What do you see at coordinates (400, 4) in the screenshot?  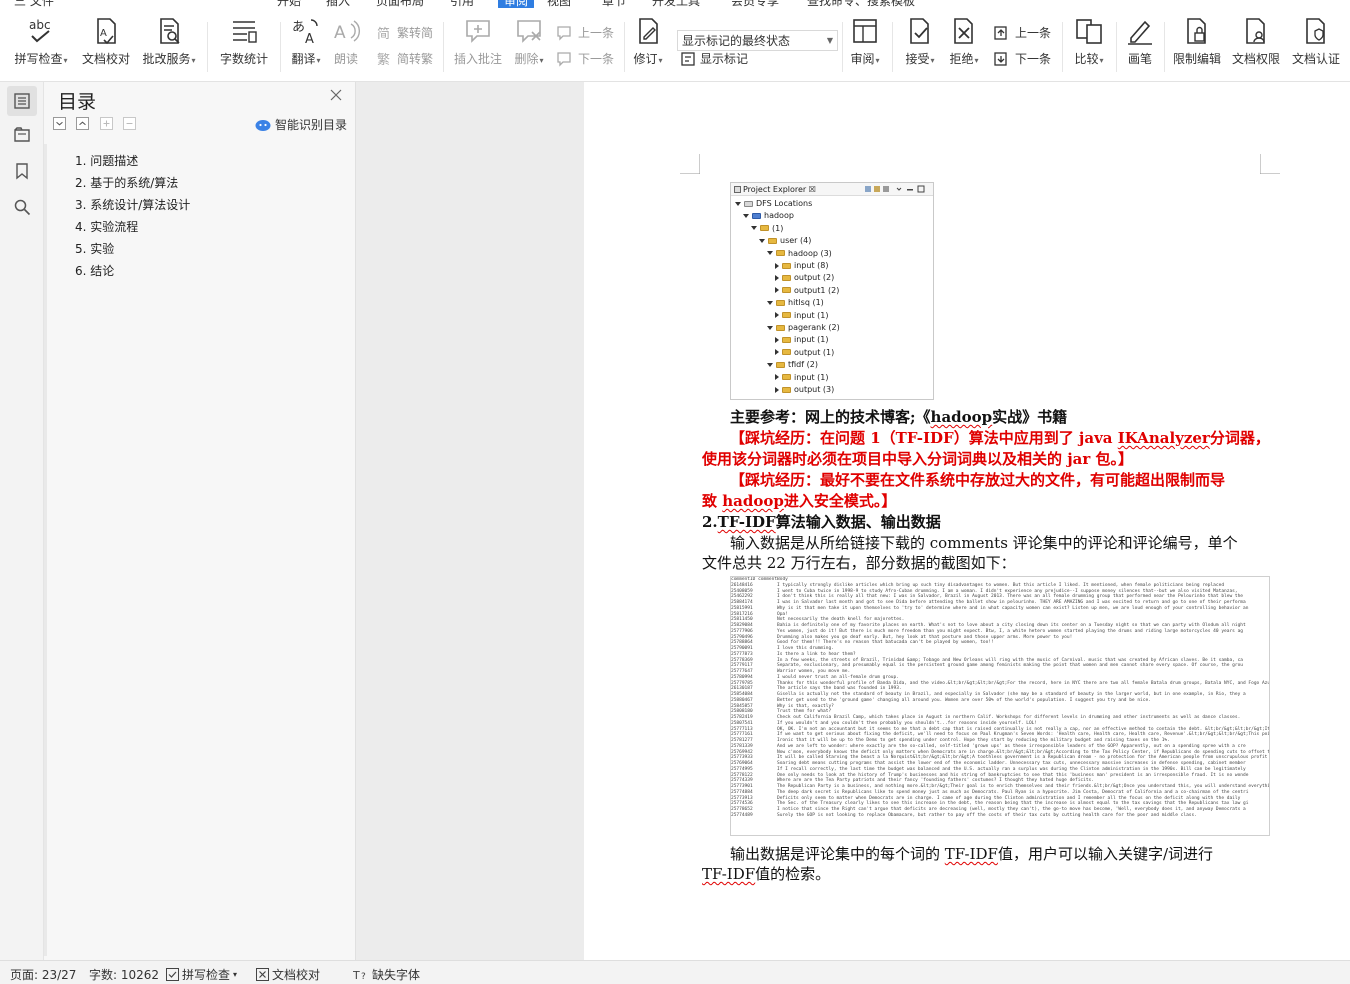 I see `menu-tab: 页面布局` at bounding box center [400, 4].